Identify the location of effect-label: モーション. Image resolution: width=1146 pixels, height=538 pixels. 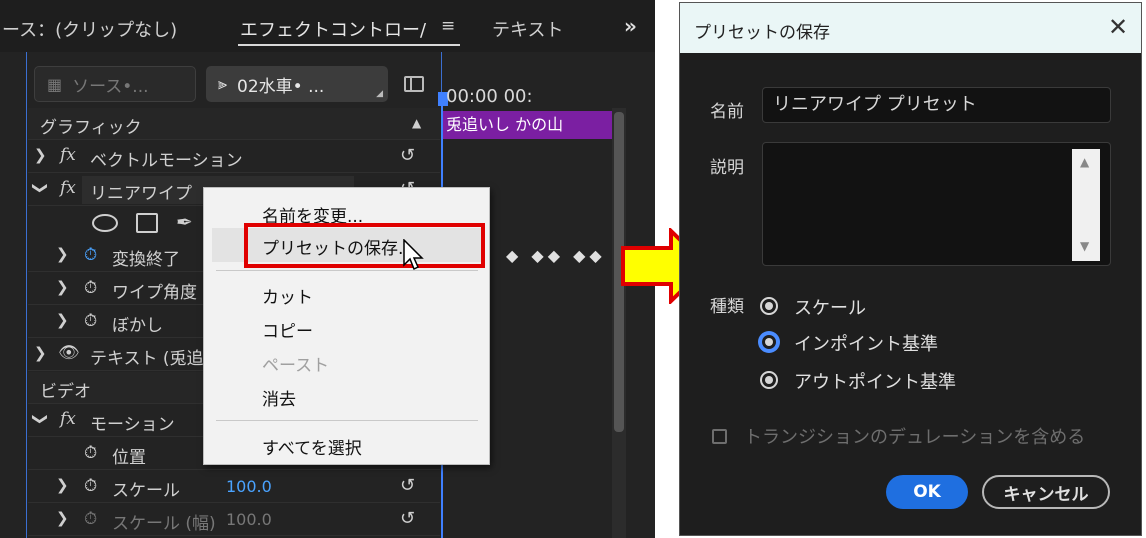
(132, 425).